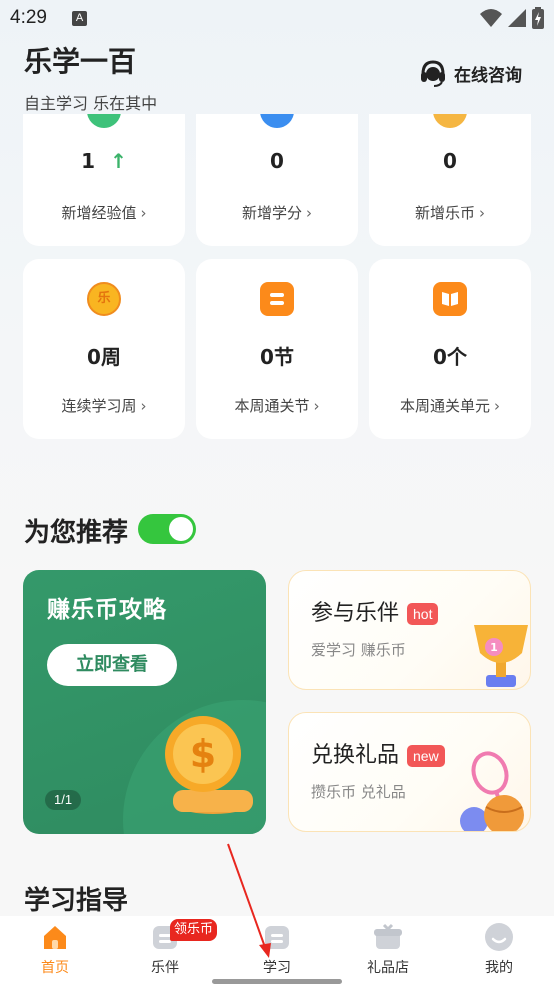  I want to click on sections-icon, so click(277, 299).